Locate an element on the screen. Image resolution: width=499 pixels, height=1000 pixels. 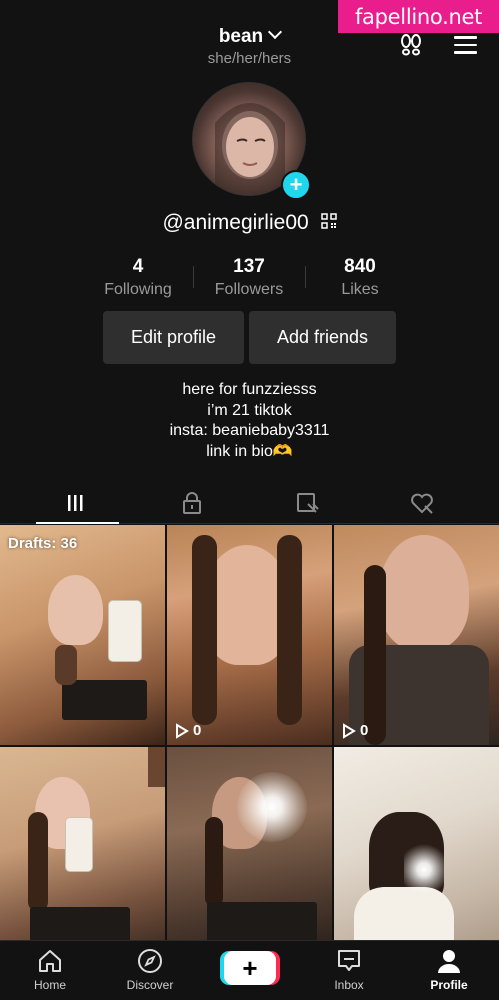
profile-stats: 4 Following 137 Followers 840 Likes is located at coordinates (249, 279).